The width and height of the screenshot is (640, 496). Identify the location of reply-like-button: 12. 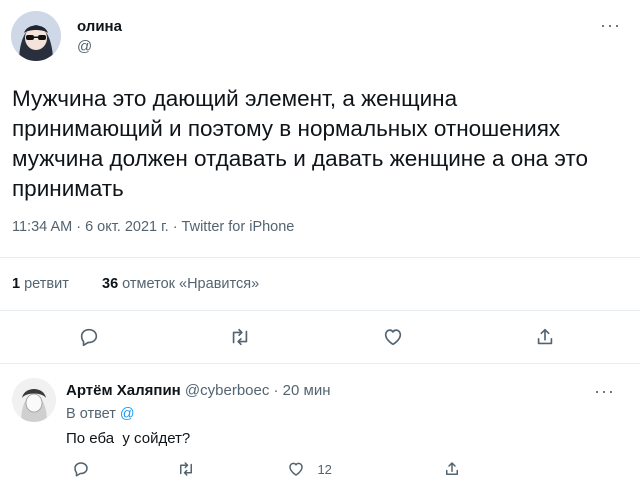
(309, 469).